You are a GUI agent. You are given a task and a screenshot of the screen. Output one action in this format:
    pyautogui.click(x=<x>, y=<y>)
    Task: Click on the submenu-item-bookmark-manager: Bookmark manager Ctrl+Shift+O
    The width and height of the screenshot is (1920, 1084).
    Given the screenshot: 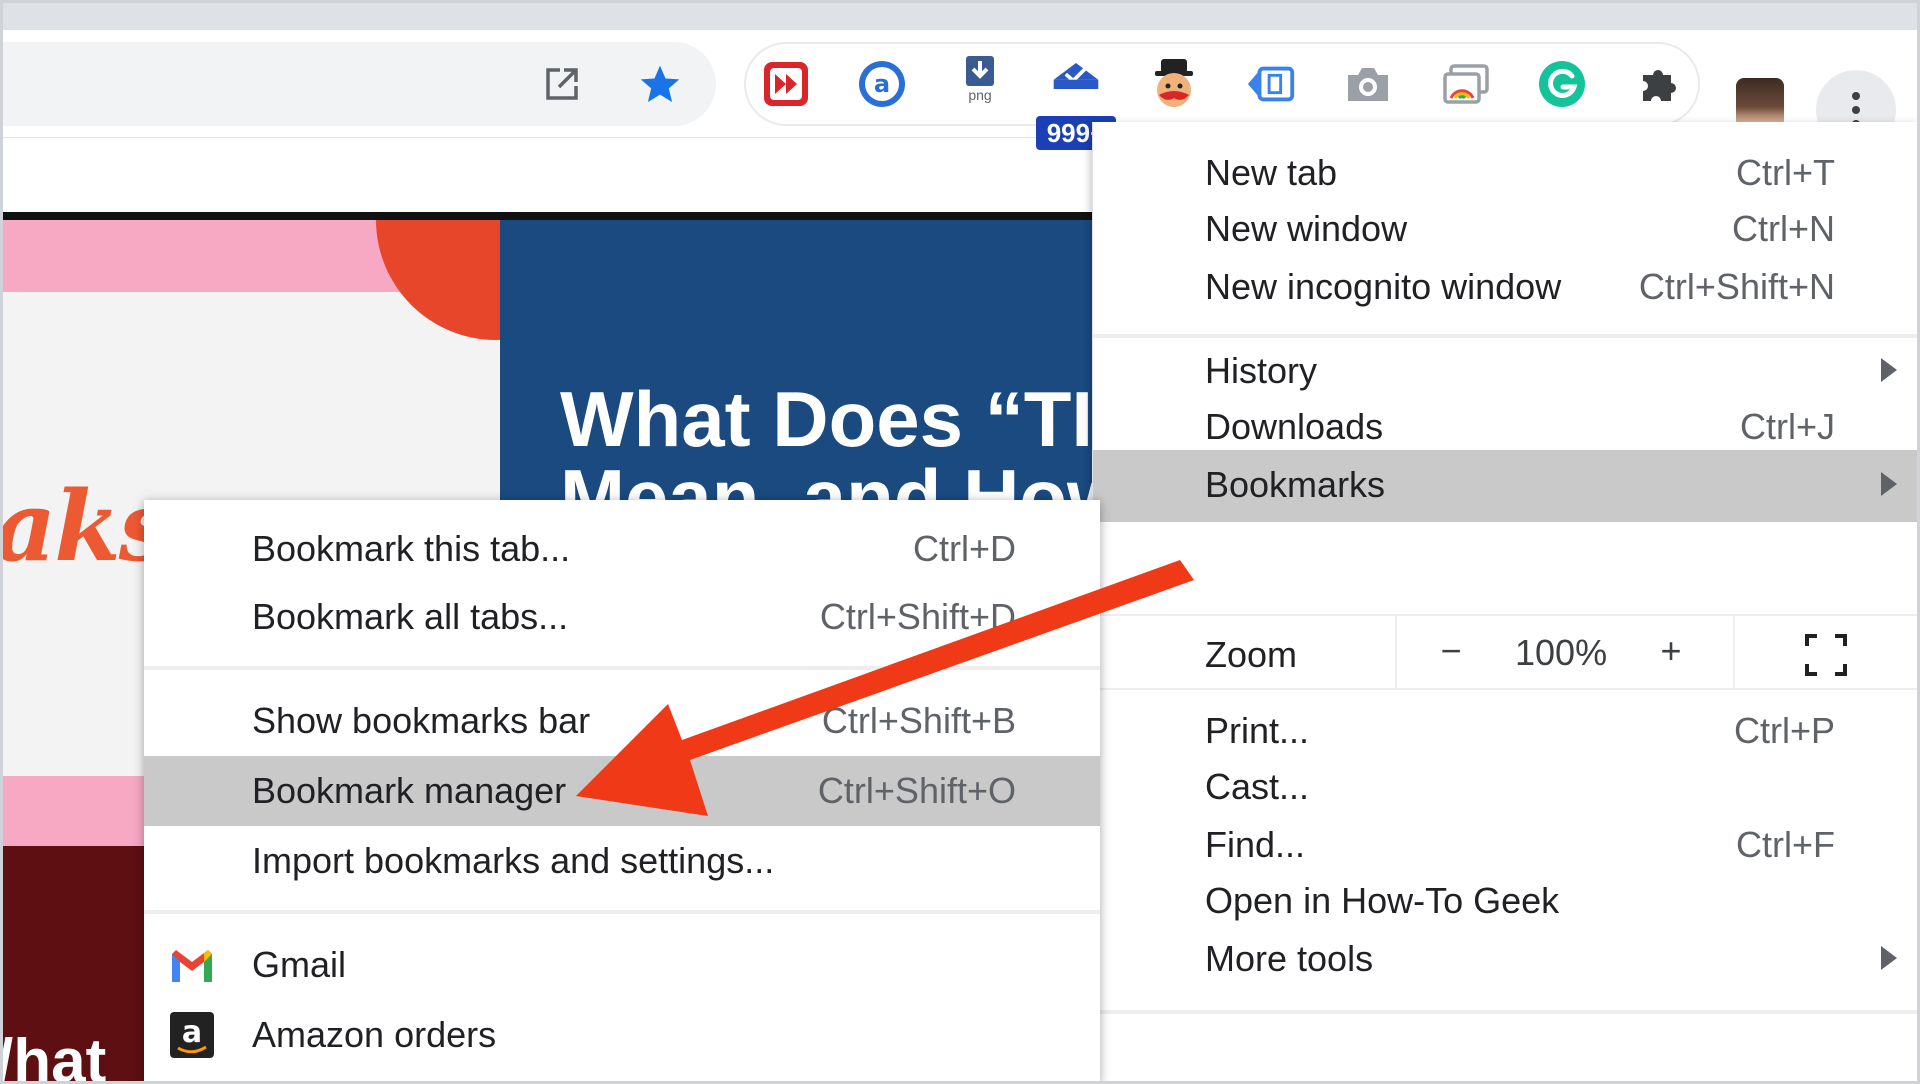 What is the action you would take?
    pyautogui.click(x=622, y=791)
    